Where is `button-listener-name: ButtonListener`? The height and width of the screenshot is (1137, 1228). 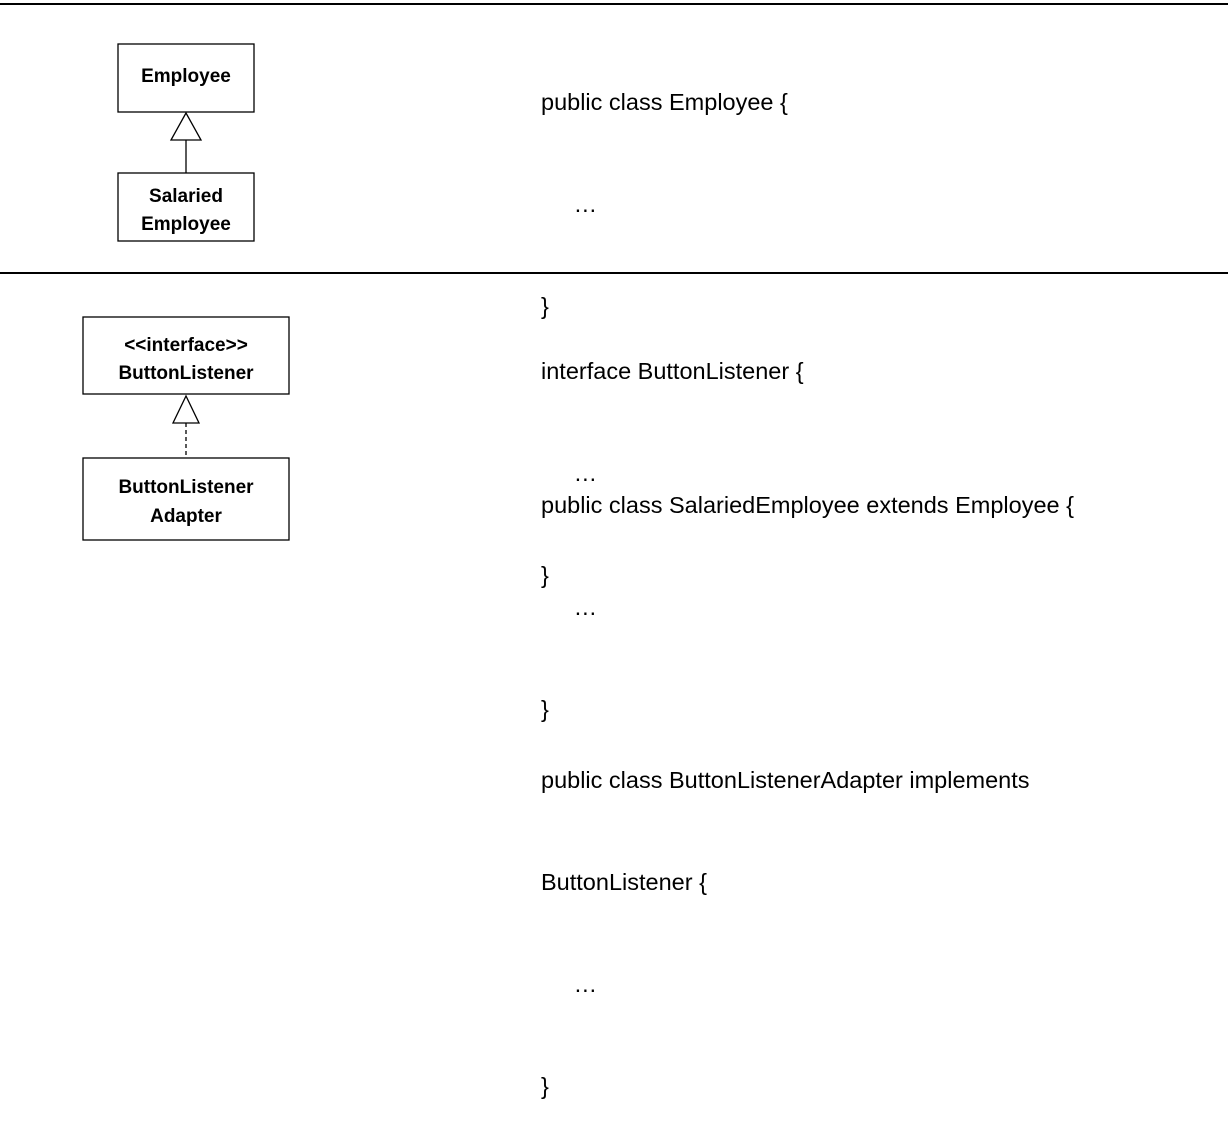 button-listener-name: ButtonListener is located at coordinates (186, 373).